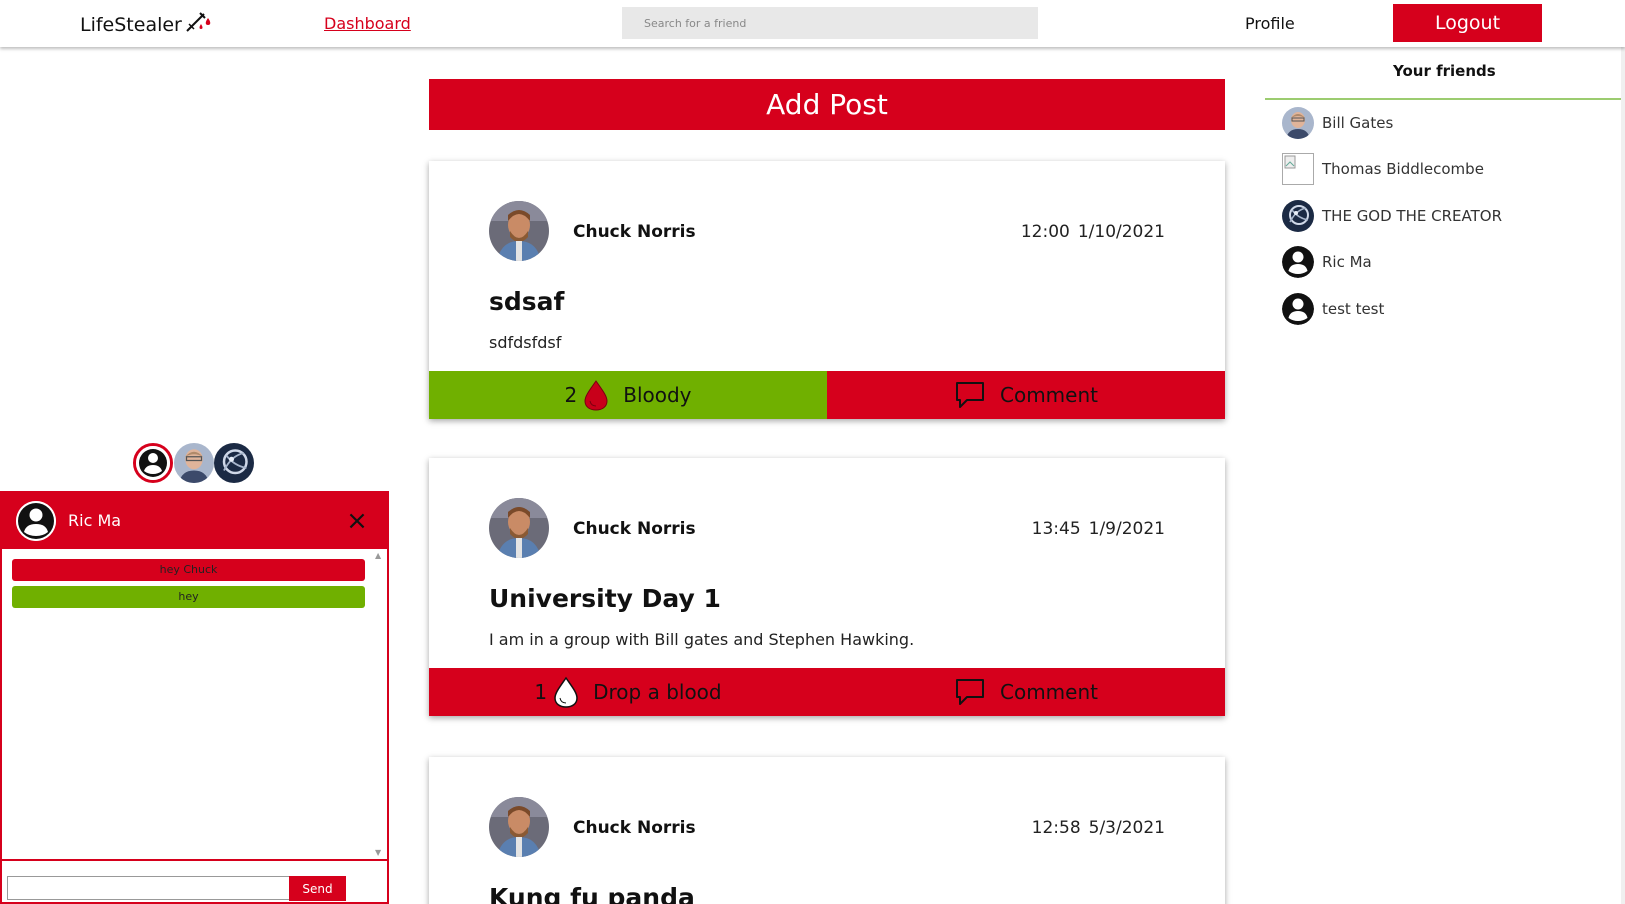  I want to click on post-actions: 2 Bloody Comment, so click(827, 395).